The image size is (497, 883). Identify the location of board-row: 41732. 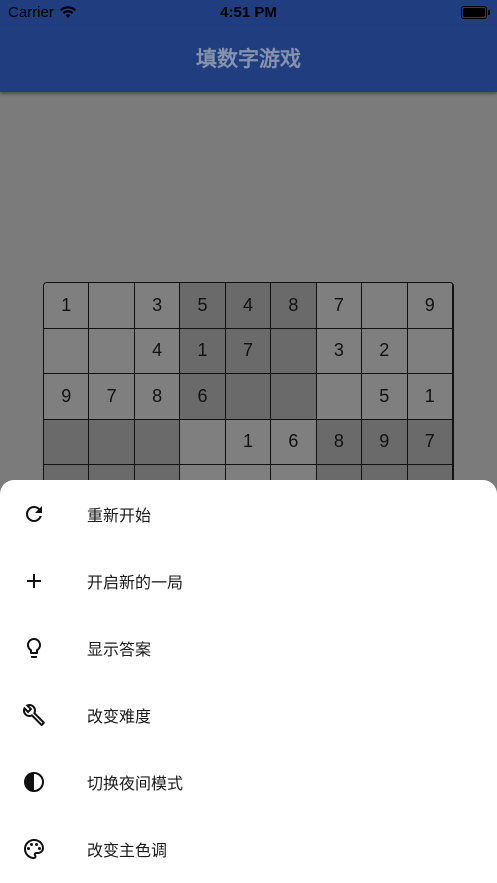
(248, 351).